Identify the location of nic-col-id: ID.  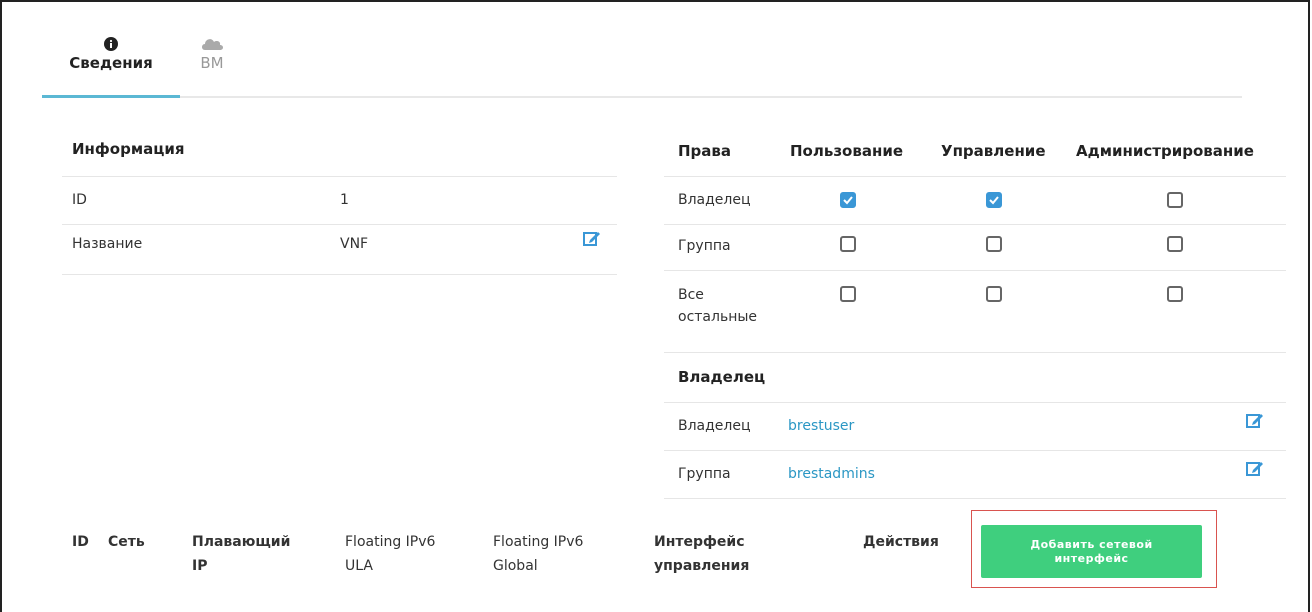
(80, 542).